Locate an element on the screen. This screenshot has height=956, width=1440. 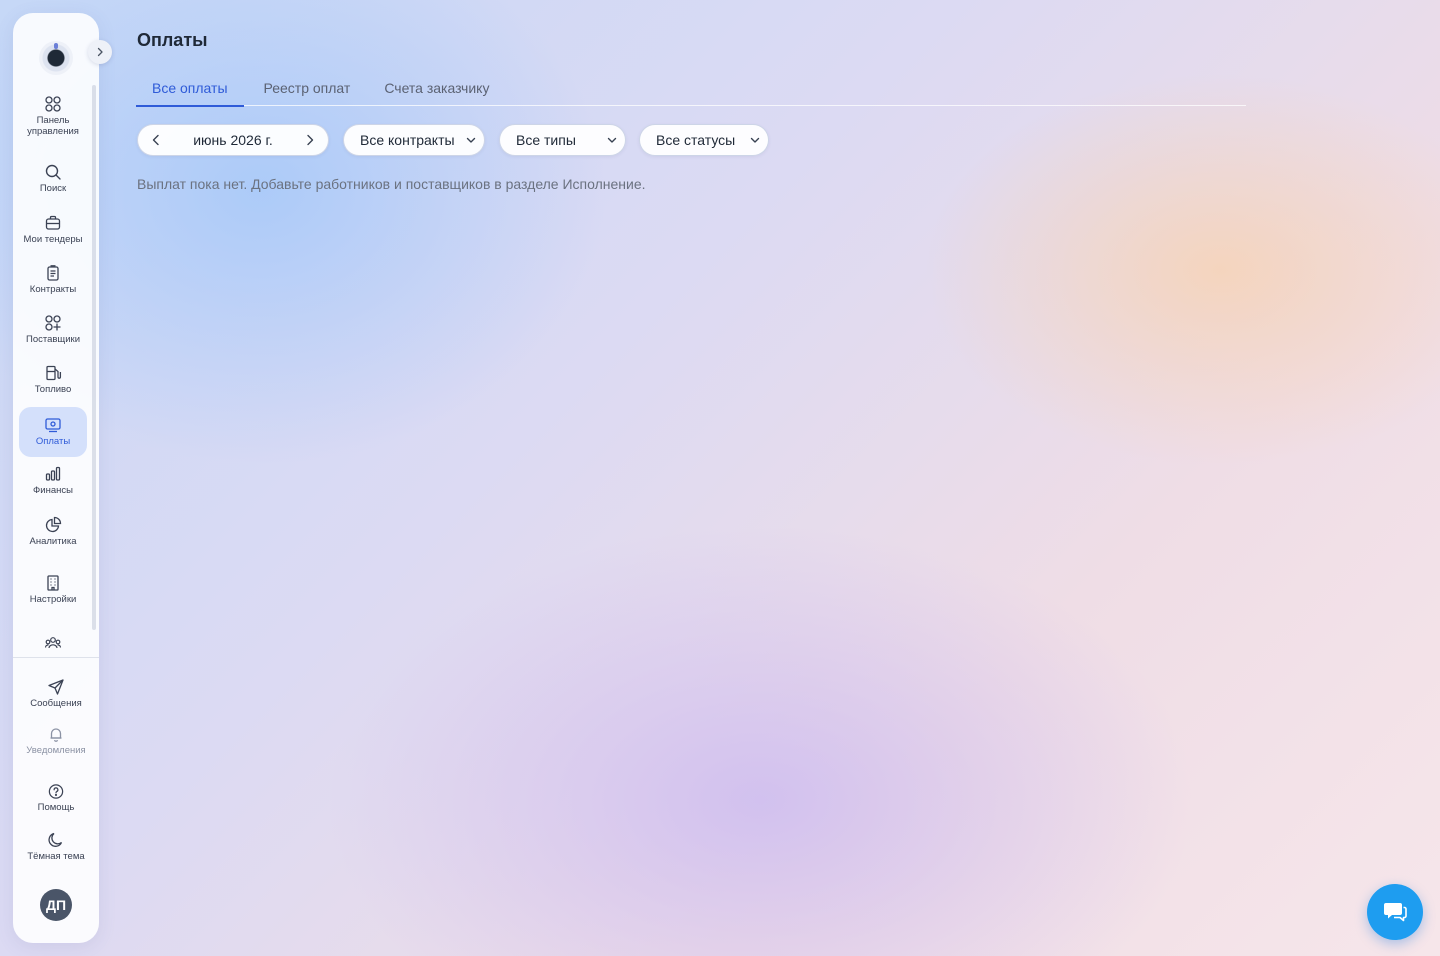
sidebar-item-label: Мои тендеры is located at coordinates (53, 239).